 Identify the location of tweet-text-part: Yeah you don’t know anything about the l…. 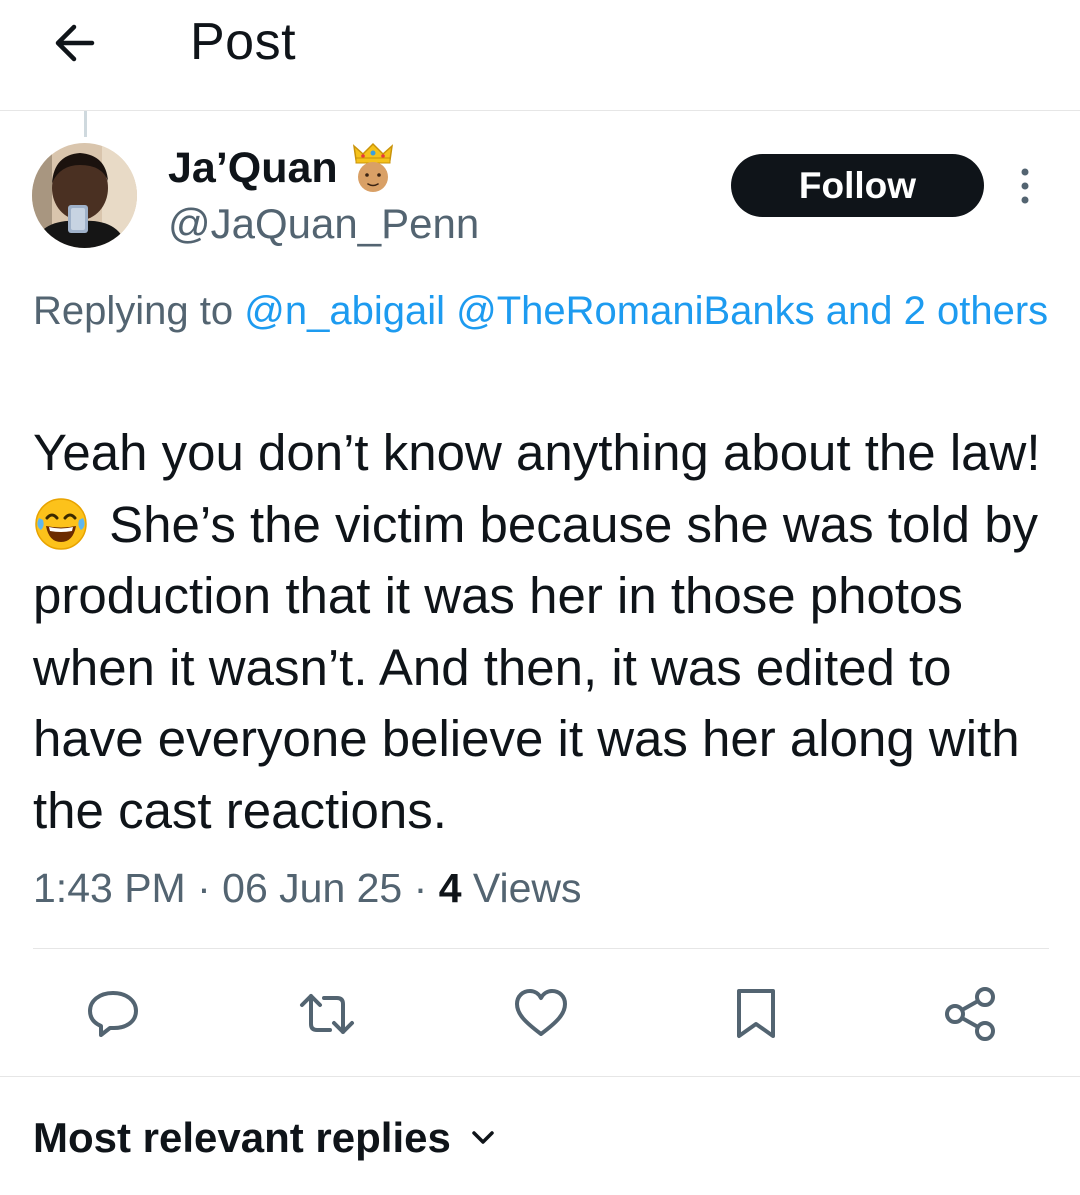
(537, 452).